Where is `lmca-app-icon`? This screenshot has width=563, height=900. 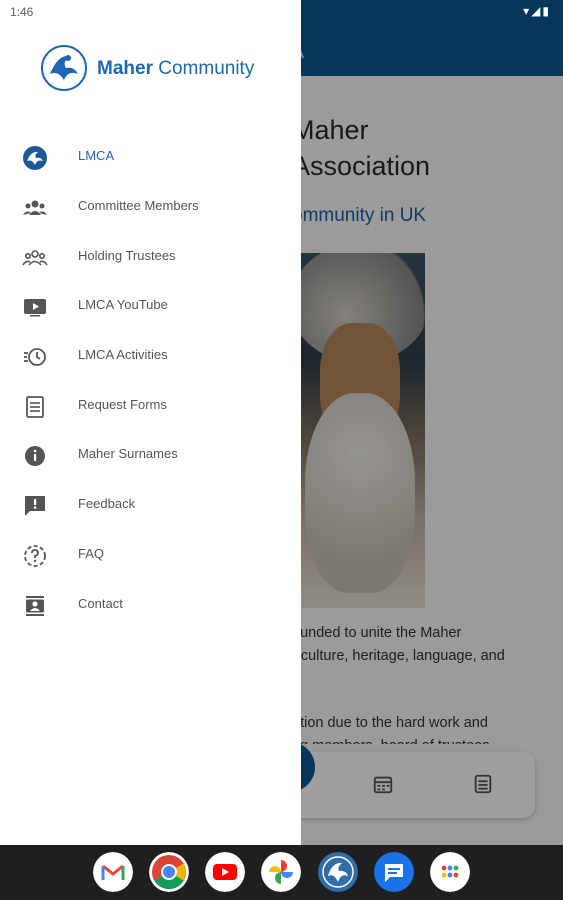 lmca-app-icon is located at coordinates (338, 872).